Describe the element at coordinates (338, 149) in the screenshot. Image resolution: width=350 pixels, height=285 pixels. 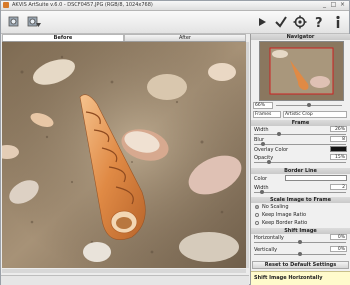
I see `overlay-color-swatch` at that location.